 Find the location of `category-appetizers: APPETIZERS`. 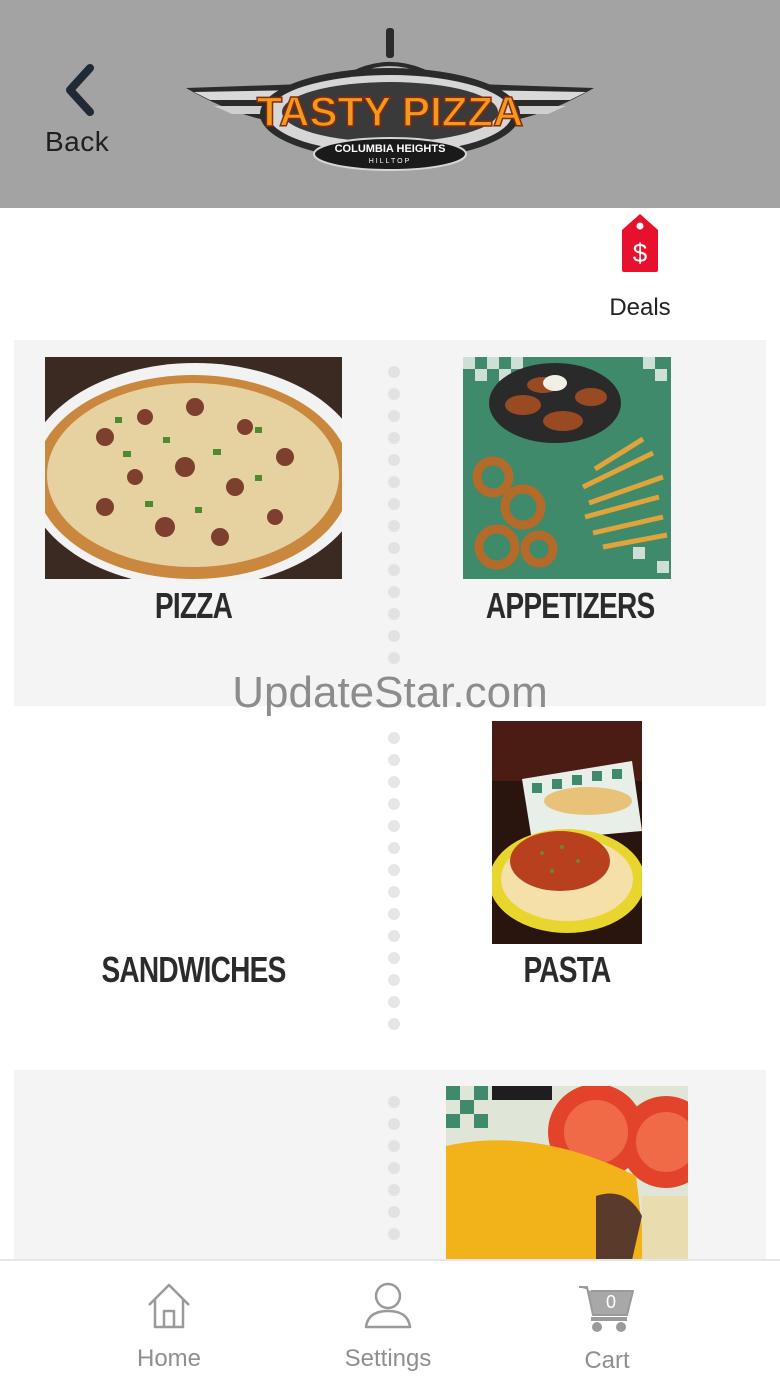

category-appetizers: APPETIZERS is located at coordinates (567, 502).